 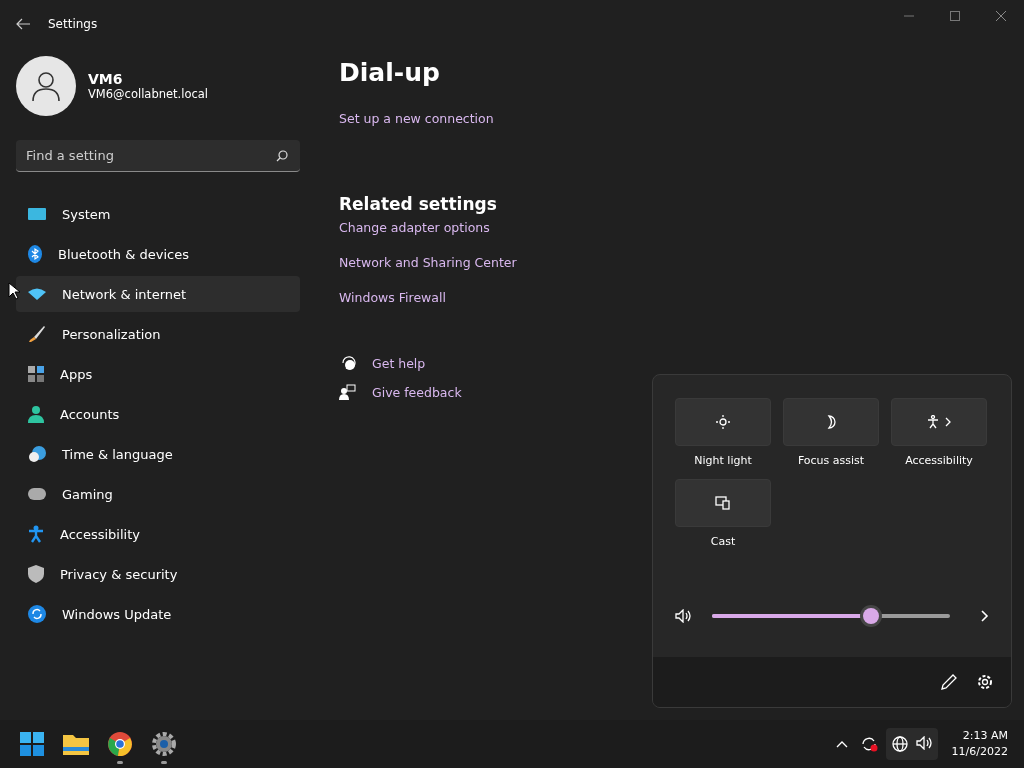 I want to click on section-title: Related settings, so click(x=418, y=204).